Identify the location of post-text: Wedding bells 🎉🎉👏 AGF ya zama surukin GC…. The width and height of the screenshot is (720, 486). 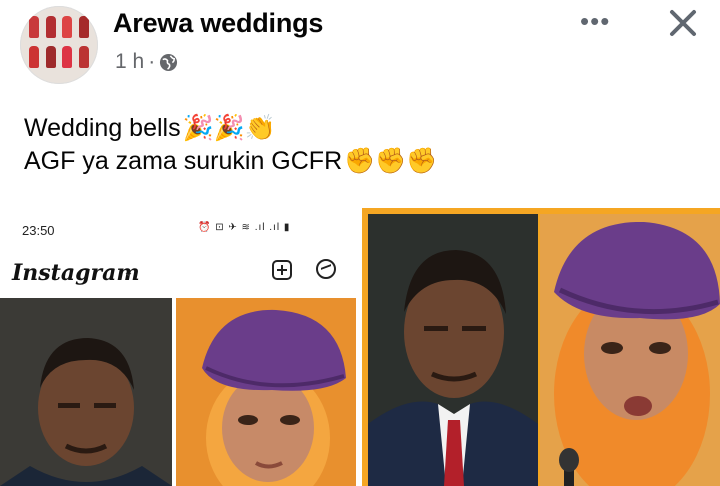
(231, 145).